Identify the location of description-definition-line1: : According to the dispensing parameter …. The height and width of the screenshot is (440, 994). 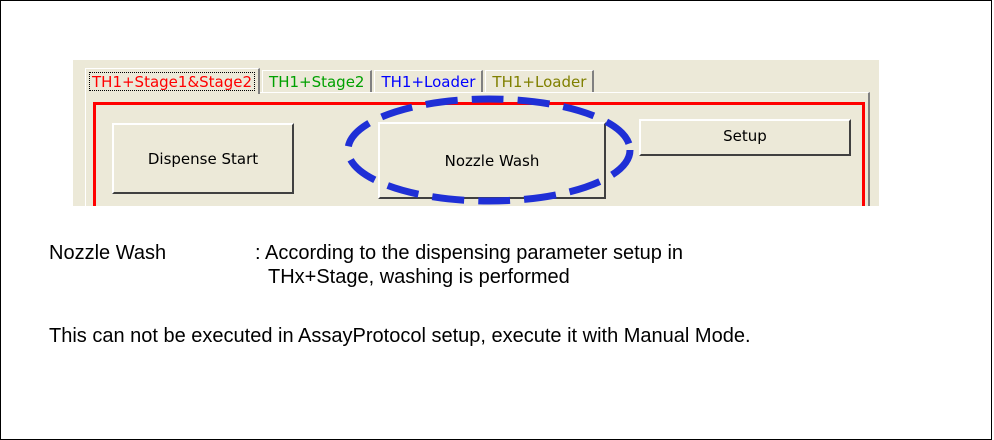
(469, 253).